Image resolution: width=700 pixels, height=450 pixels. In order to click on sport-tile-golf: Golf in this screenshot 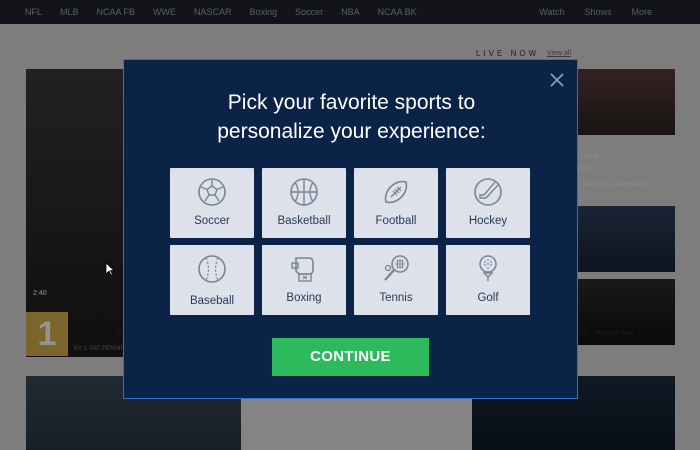, I will do `click(488, 280)`.